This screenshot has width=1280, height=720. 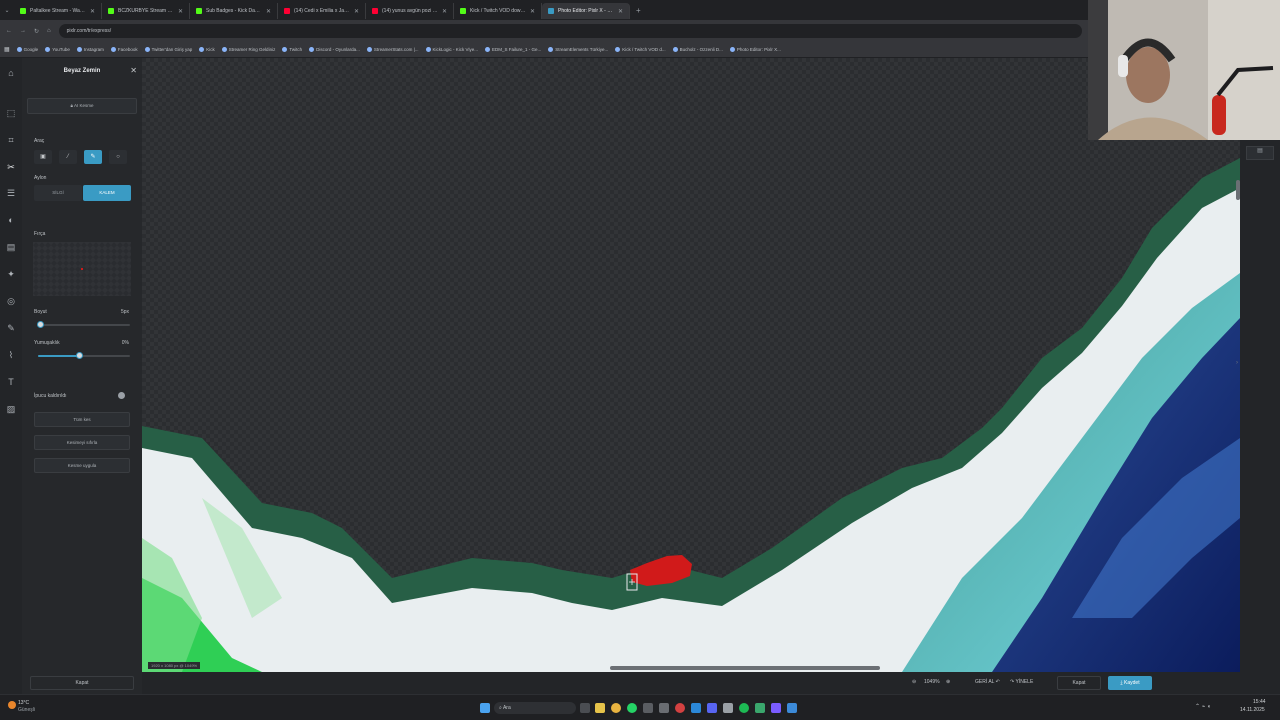 What do you see at coordinates (27, 49) in the screenshot?
I see `bookmark-item: Google` at bounding box center [27, 49].